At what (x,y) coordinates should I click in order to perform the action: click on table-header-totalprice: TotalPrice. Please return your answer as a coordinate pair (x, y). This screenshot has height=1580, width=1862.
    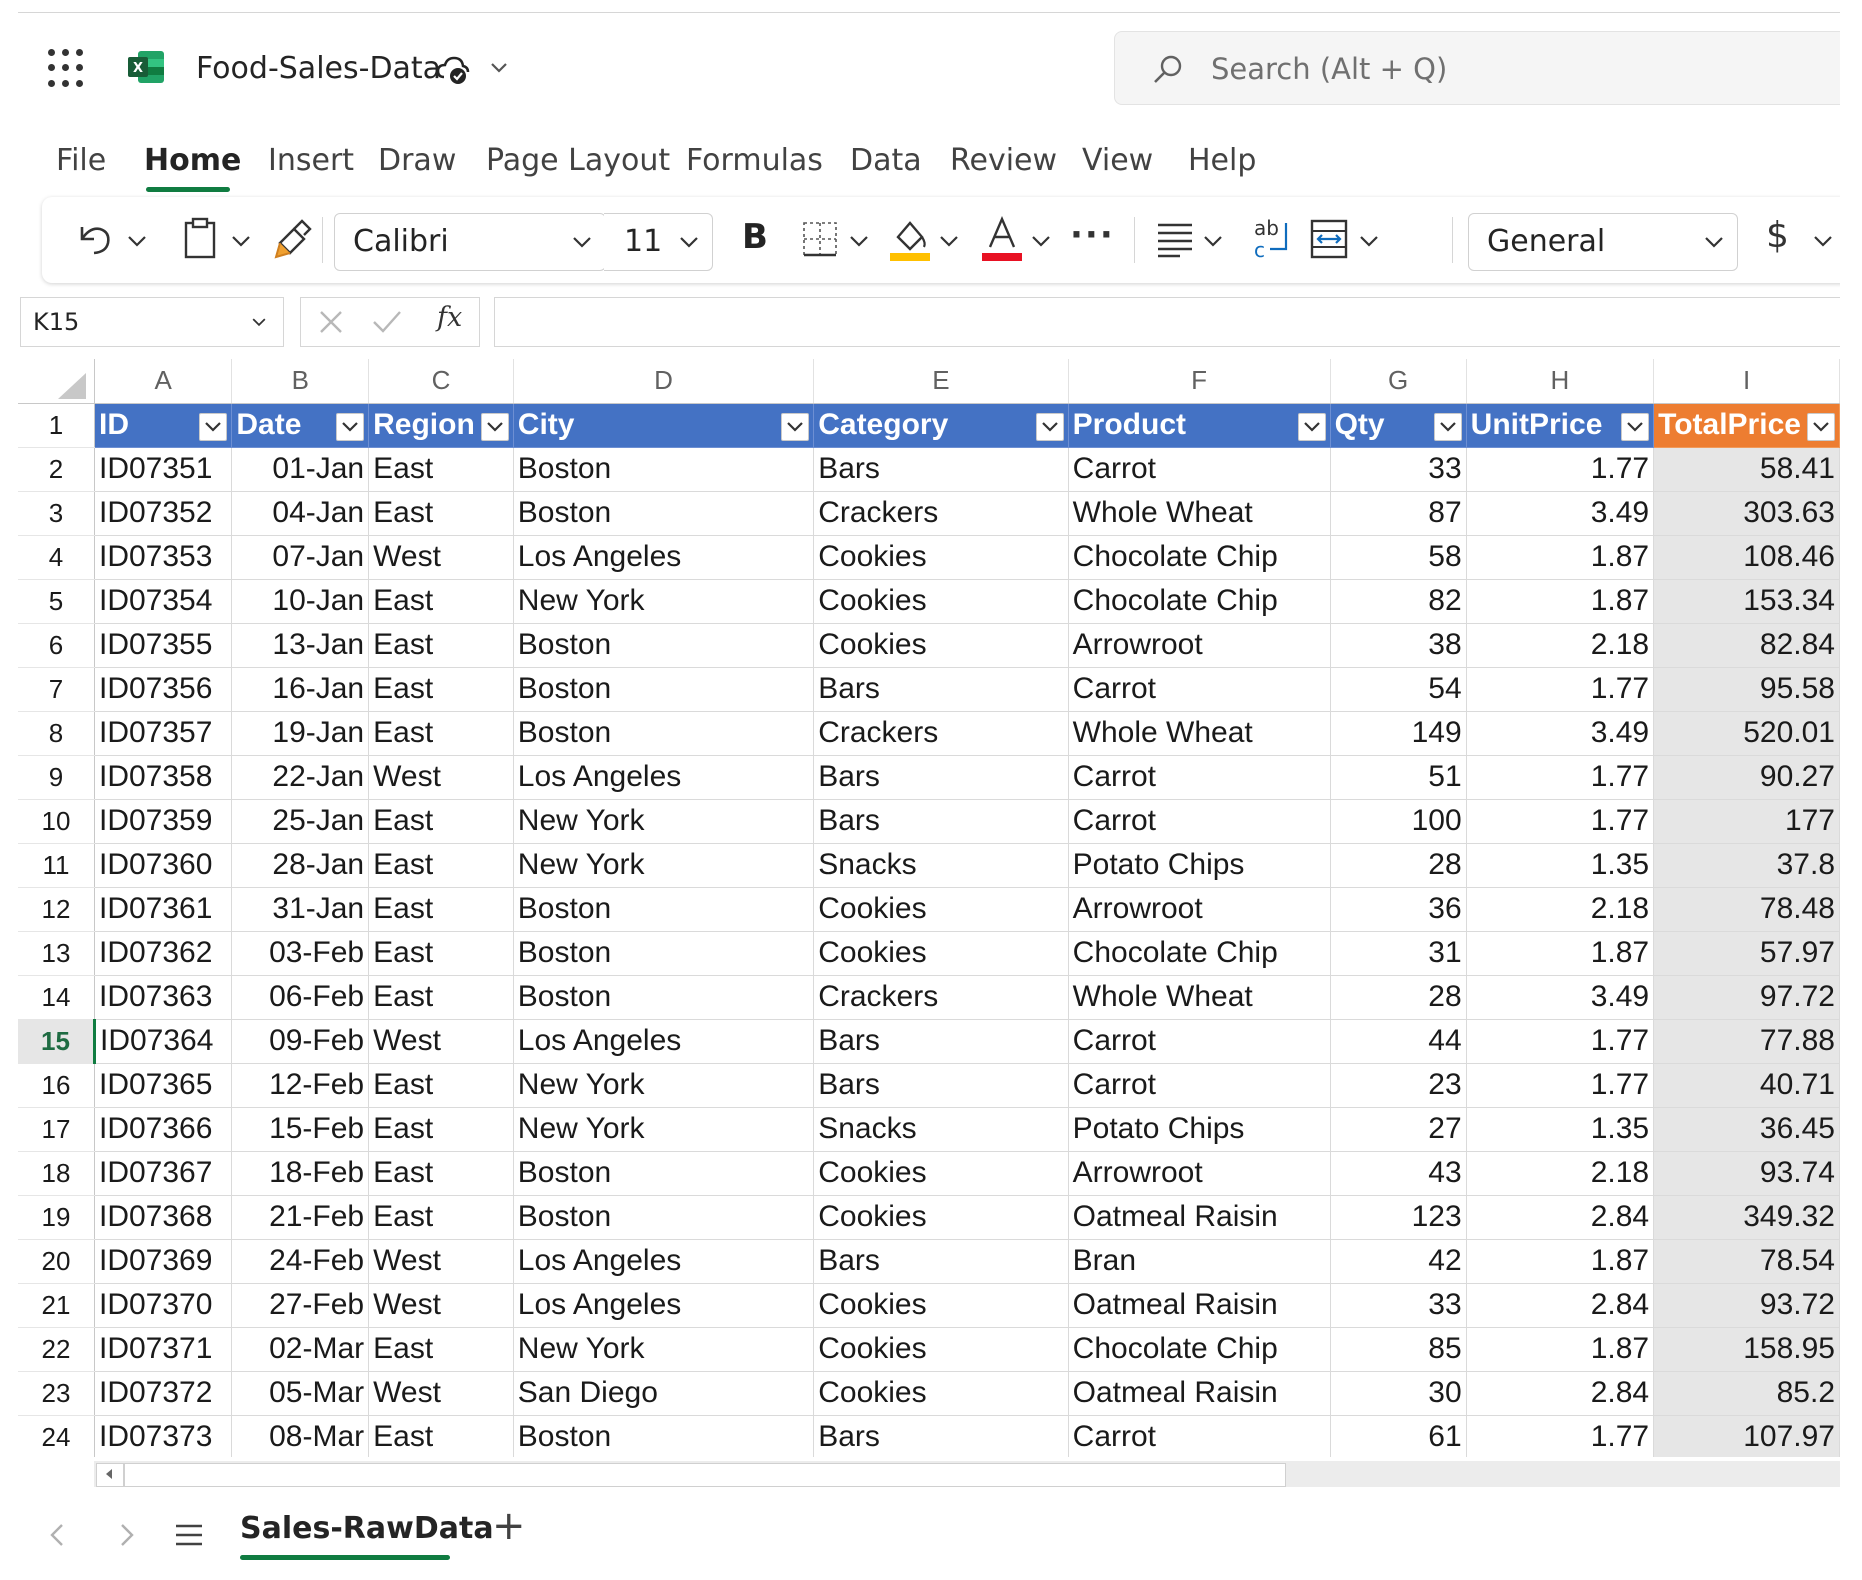
    Looking at the image, I should click on (1746, 425).